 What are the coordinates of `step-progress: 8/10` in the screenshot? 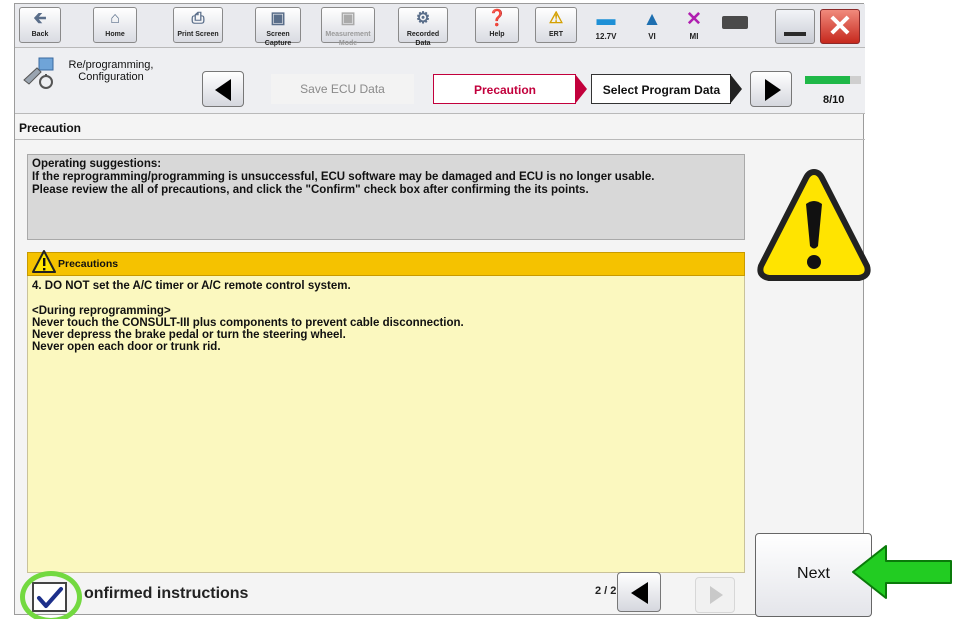 It's located at (835, 98).